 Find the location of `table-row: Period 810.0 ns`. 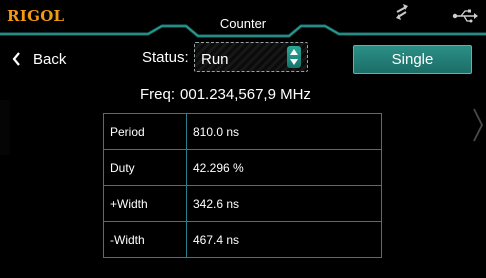

table-row: Period 810.0 ns is located at coordinates (242, 131).